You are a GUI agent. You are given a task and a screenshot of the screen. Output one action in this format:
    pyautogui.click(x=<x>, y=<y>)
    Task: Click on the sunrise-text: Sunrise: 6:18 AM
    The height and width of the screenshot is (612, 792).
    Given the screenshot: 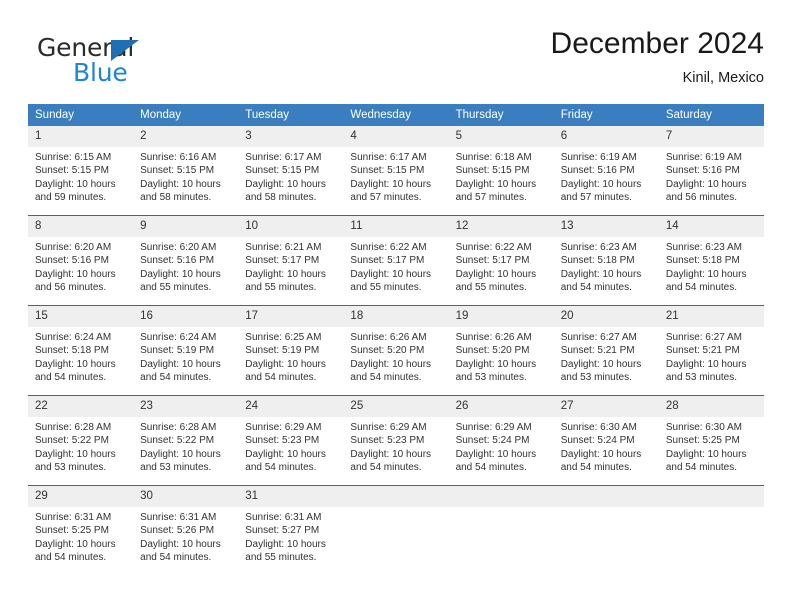 What is the action you would take?
    pyautogui.click(x=493, y=157)
    